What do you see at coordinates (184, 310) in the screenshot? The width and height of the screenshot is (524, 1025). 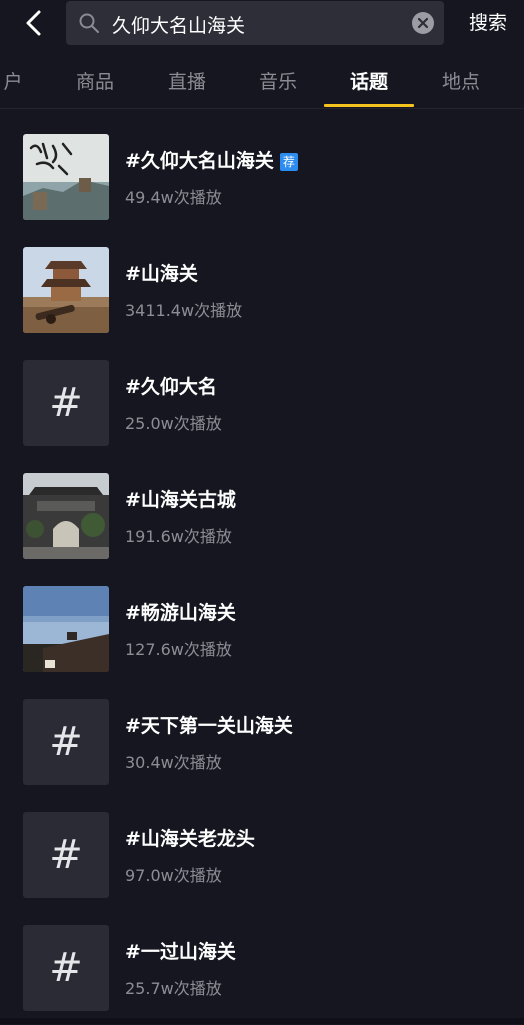 I see `topic-play-count: 3411.4w次播放` at bounding box center [184, 310].